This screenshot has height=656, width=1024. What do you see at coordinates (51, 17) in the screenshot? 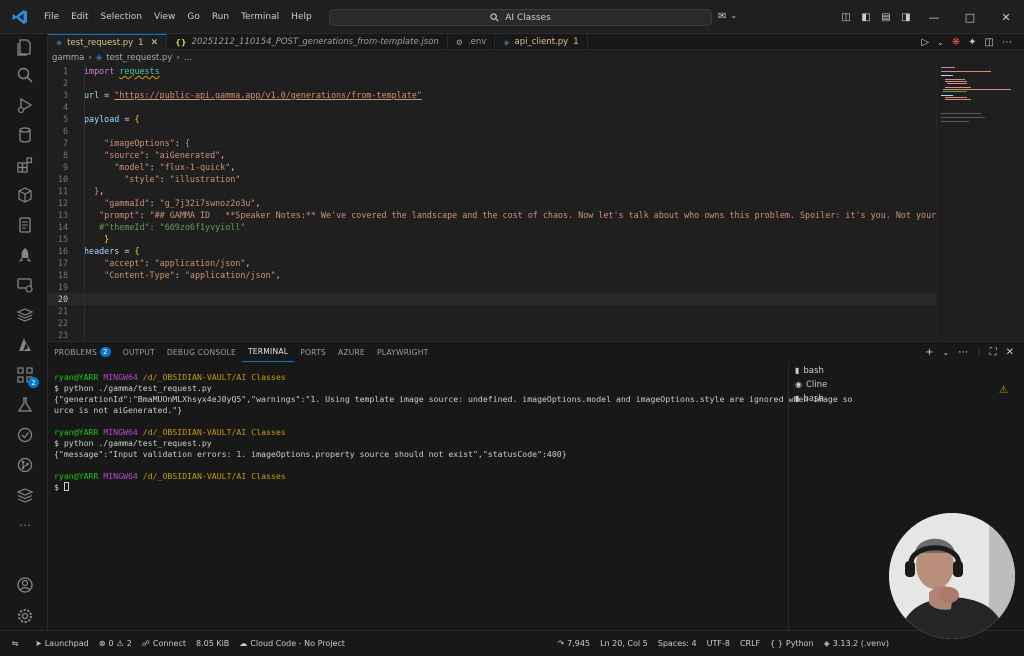
I see `menu-file: File` at bounding box center [51, 17].